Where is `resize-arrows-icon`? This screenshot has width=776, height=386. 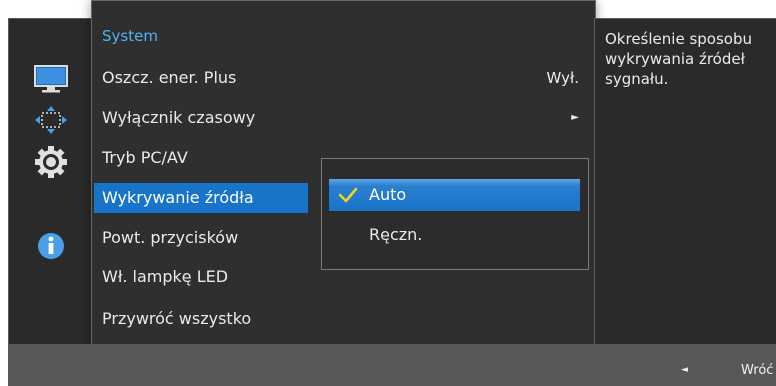 resize-arrows-icon is located at coordinates (51, 120).